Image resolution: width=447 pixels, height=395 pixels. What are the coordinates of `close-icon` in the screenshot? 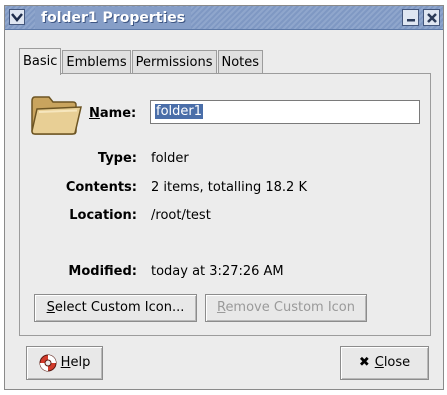 It's located at (431, 17).